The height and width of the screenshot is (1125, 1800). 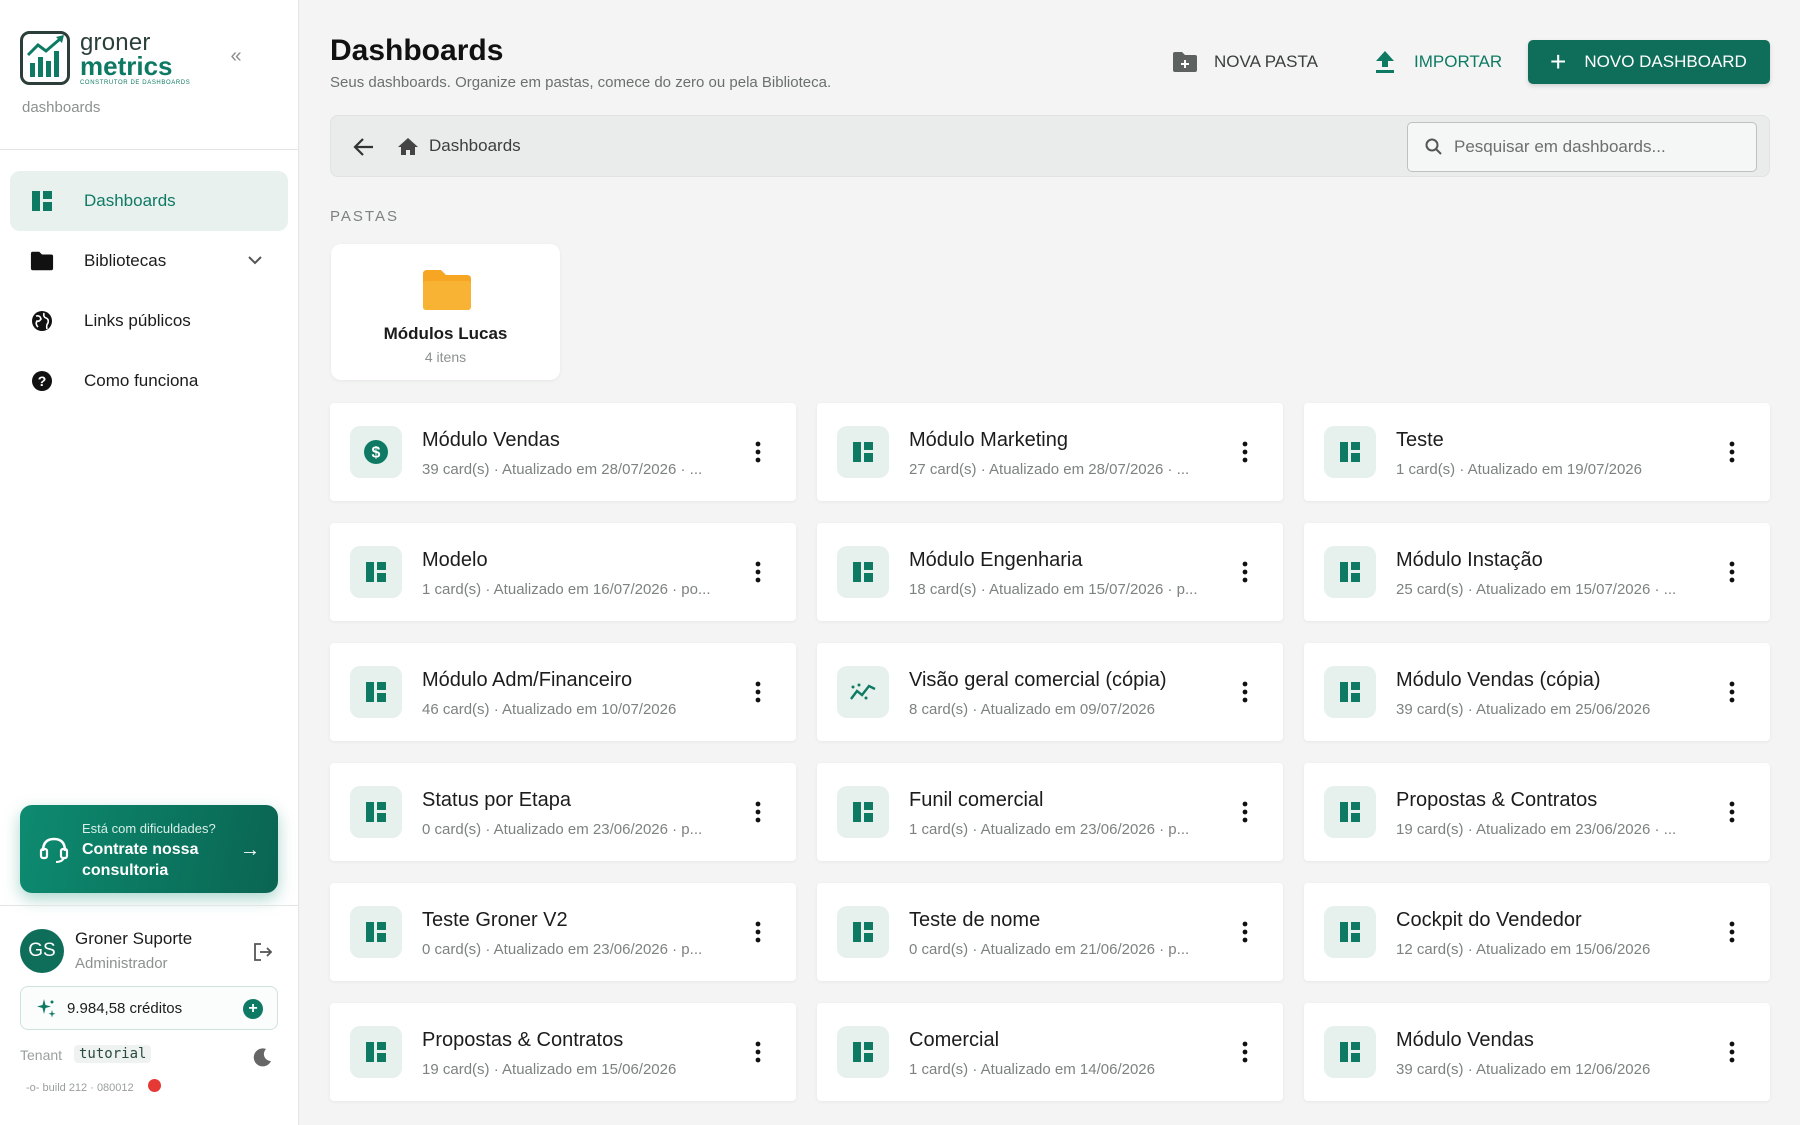 I want to click on sidebar-item-links-publicos: Links públicos, so click(x=149, y=321).